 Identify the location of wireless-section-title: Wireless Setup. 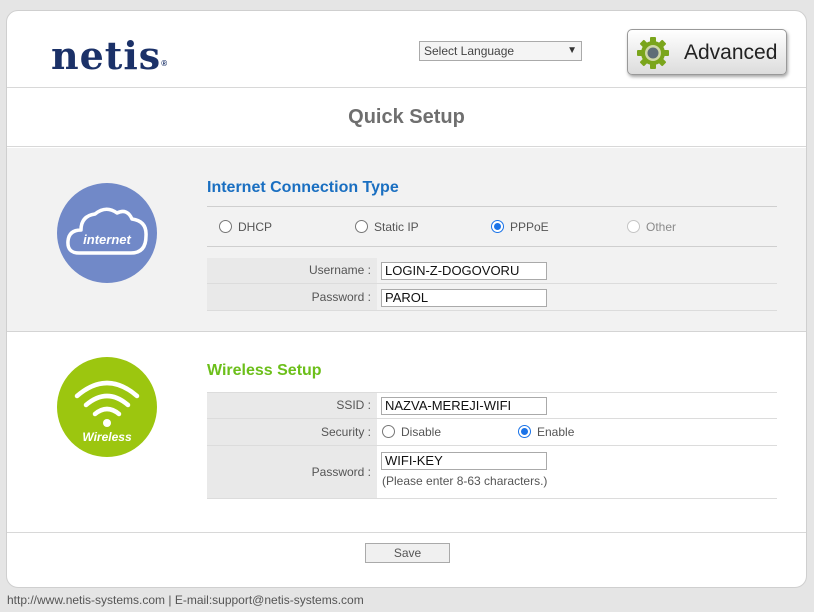
(264, 370).